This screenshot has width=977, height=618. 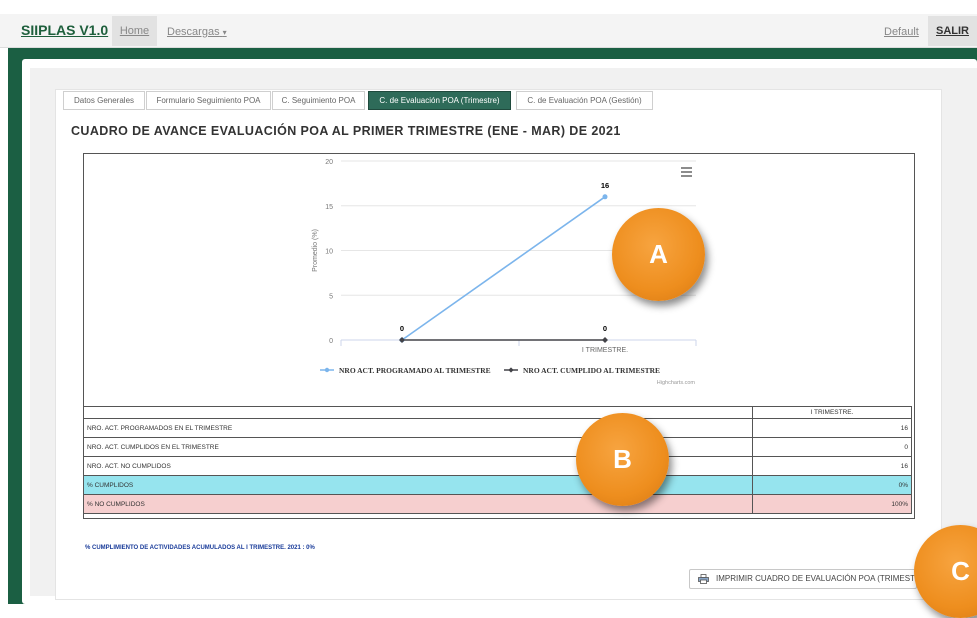 I want to click on nav-descargas-label: Descargas, so click(x=193, y=32).